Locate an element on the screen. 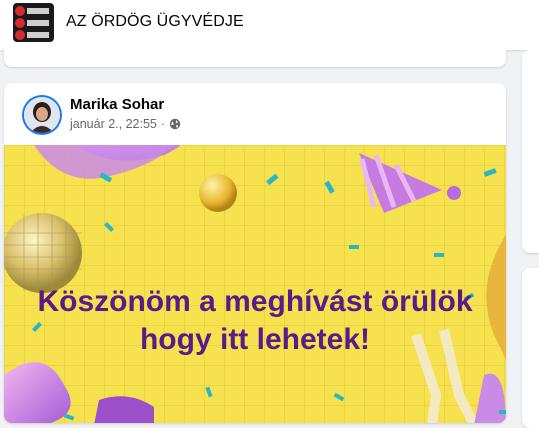 Image resolution: width=539 pixels, height=428 pixels. group-title: AZ ÖRDÖG ÜGYVÉDJE is located at coordinates (155, 22).